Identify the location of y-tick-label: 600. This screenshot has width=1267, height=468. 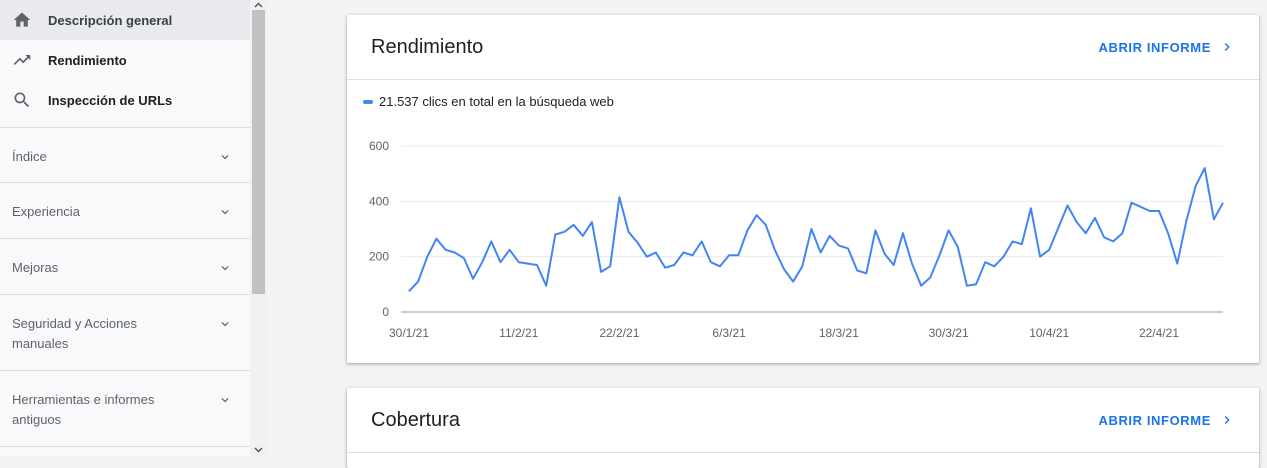
(379, 146).